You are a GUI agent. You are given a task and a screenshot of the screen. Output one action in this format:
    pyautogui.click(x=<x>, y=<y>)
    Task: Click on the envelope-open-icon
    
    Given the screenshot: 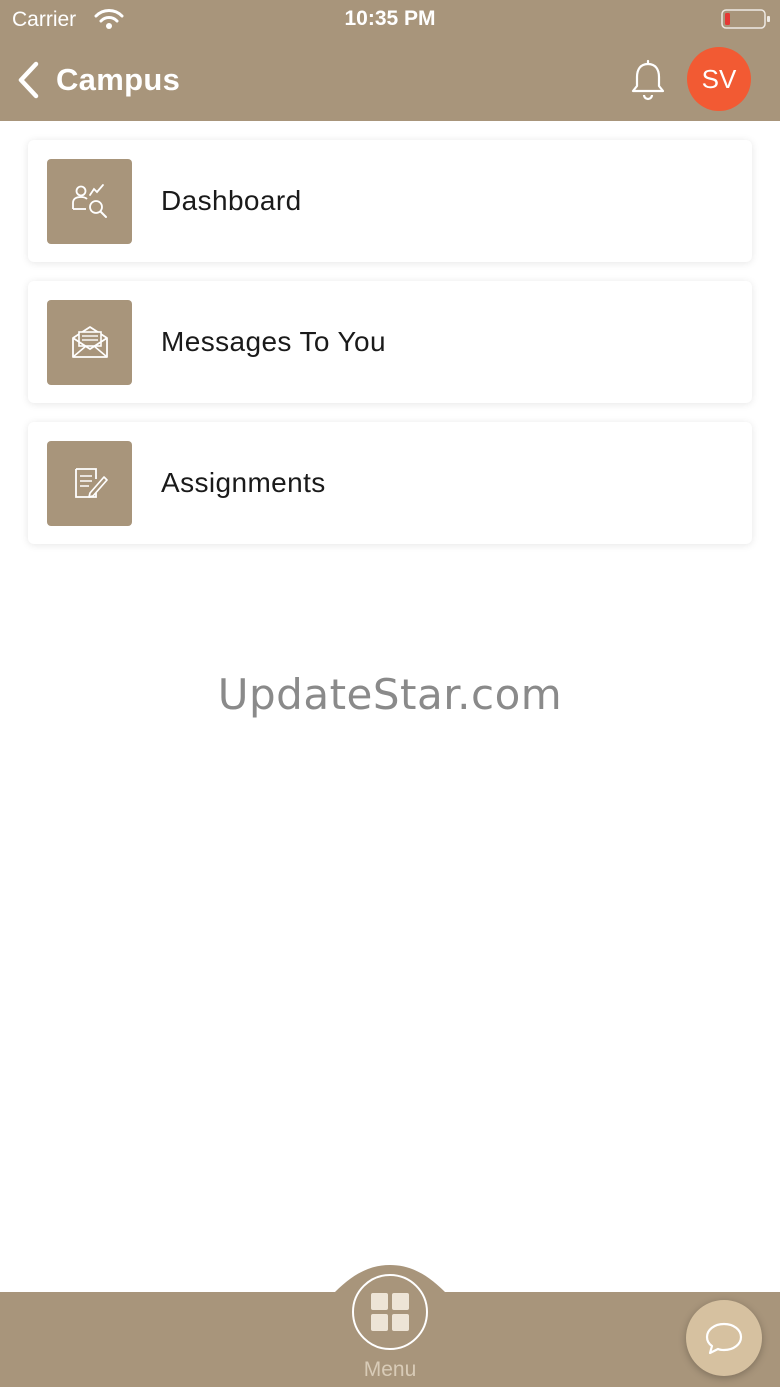 What is the action you would take?
    pyautogui.click(x=89, y=342)
    